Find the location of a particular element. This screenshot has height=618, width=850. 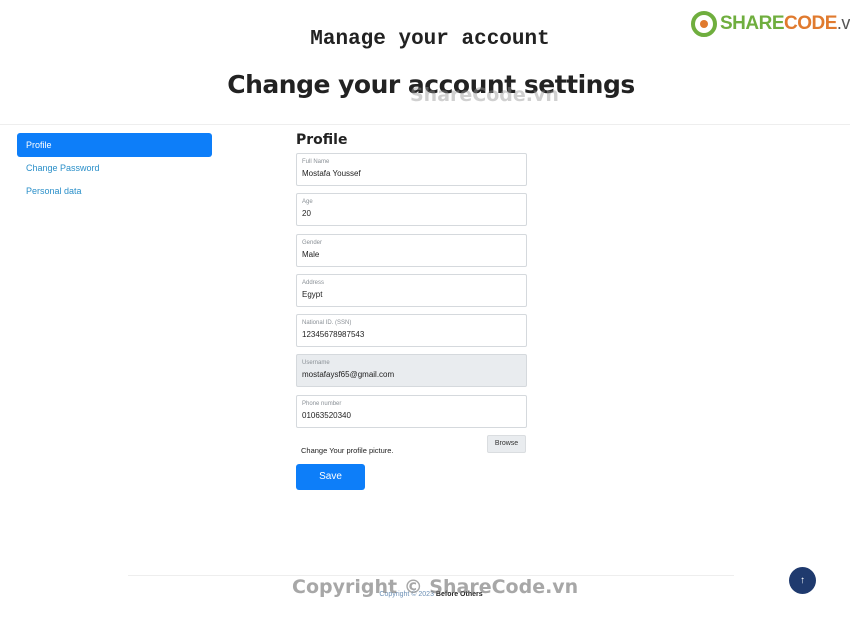

save-button: Save is located at coordinates (330, 477).